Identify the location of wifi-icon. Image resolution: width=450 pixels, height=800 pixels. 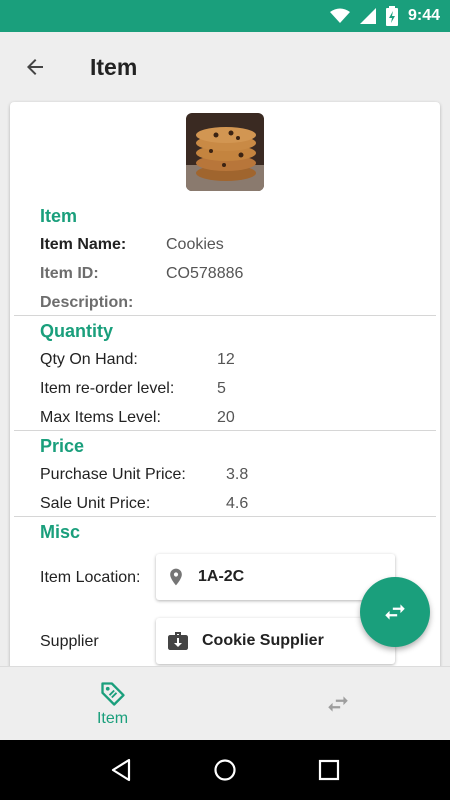
(339, 15).